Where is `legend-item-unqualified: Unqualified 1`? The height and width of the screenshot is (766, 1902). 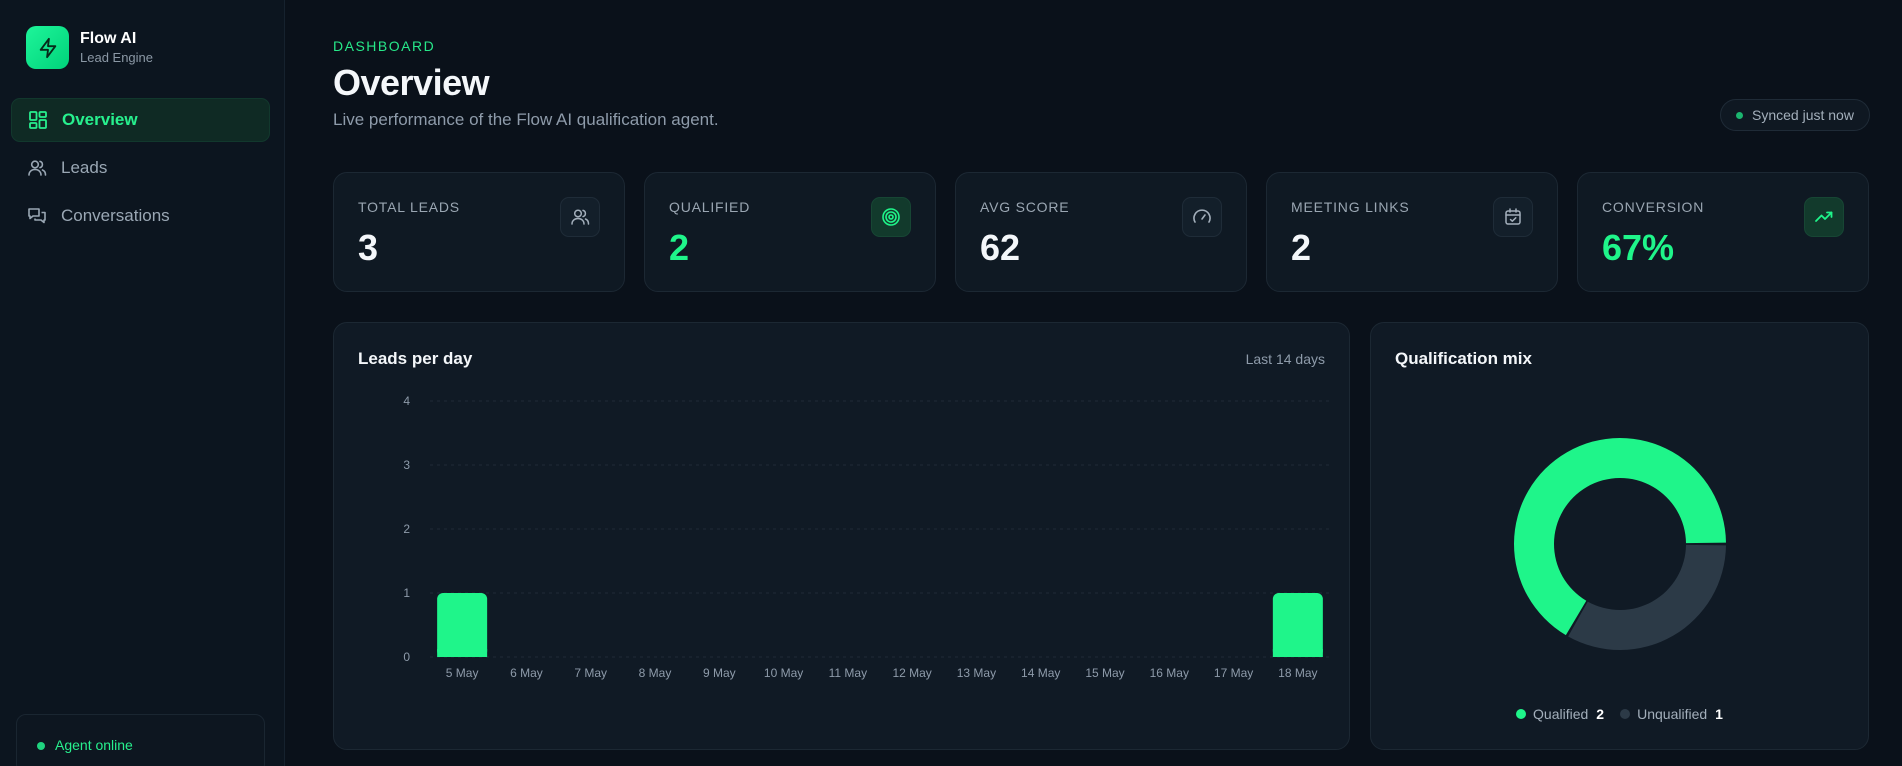
legend-item-unqualified: Unqualified 1 is located at coordinates (1671, 714).